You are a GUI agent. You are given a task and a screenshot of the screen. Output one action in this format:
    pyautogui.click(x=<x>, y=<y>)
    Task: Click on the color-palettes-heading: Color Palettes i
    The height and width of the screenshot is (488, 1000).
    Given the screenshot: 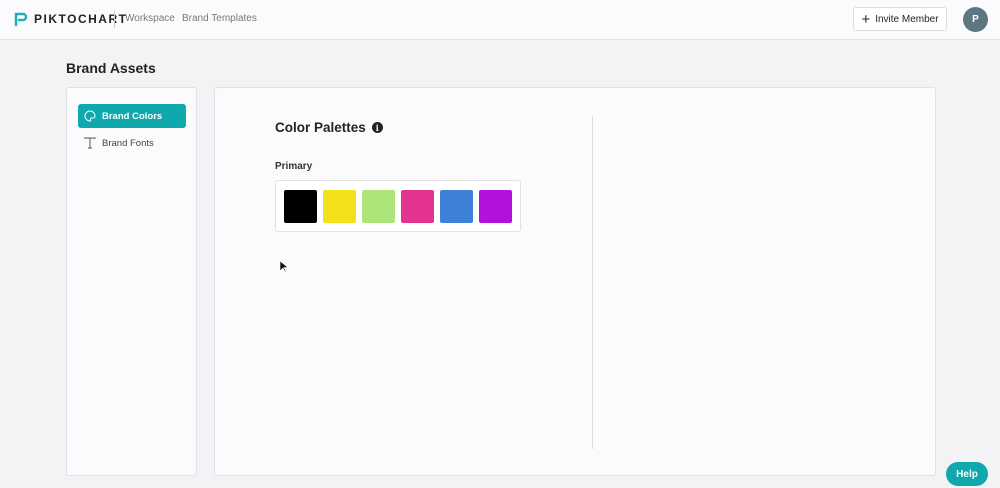 What is the action you would take?
    pyautogui.click(x=329, y=127)
    